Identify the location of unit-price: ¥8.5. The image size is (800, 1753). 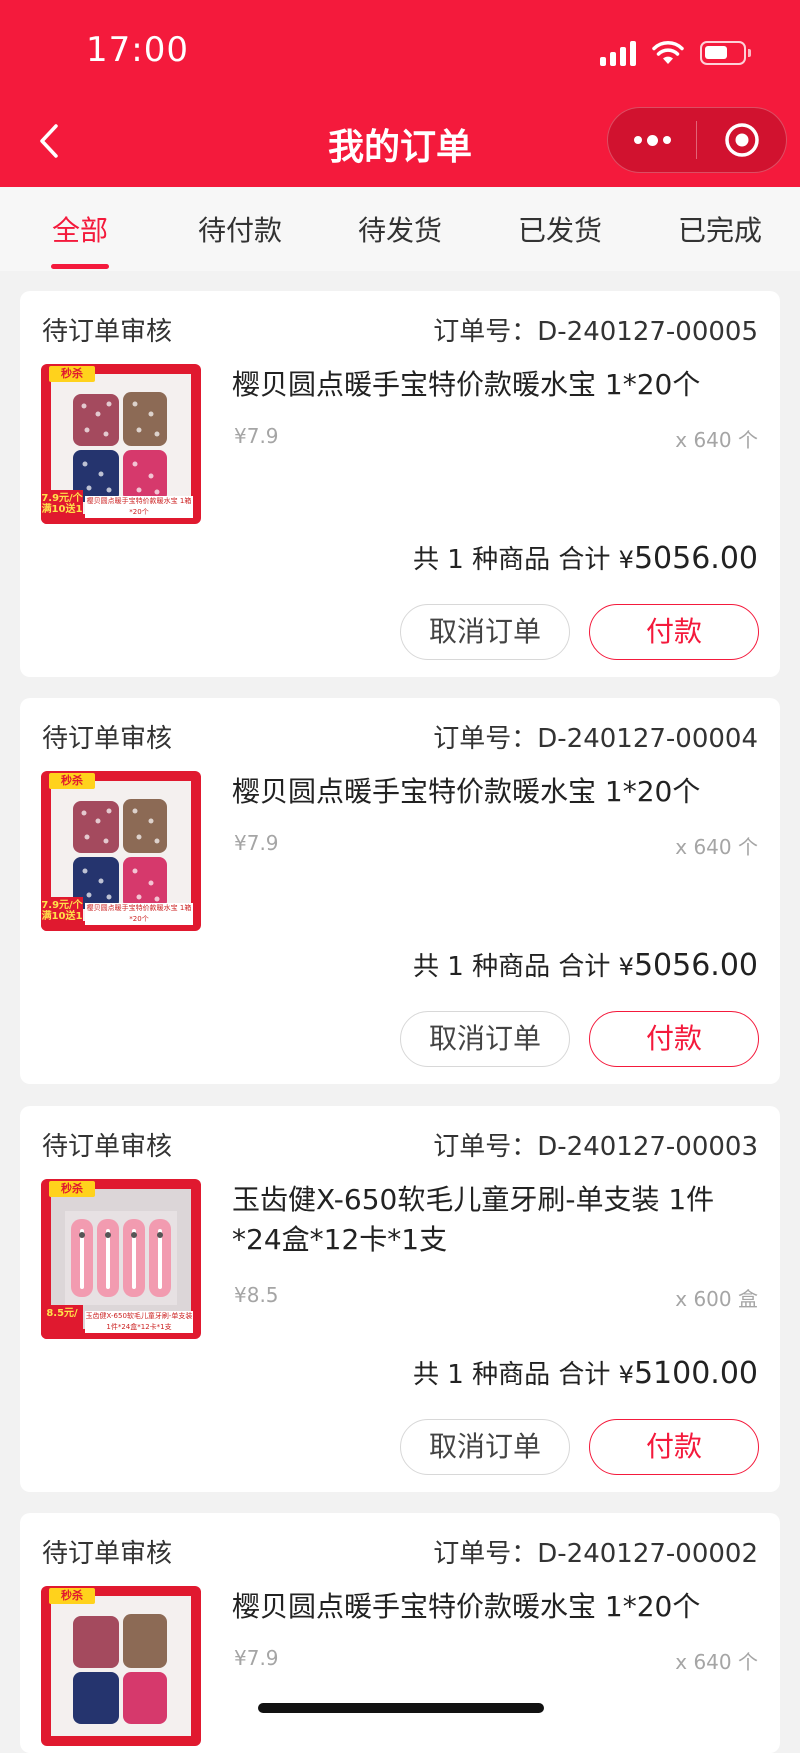
(256, 1295).